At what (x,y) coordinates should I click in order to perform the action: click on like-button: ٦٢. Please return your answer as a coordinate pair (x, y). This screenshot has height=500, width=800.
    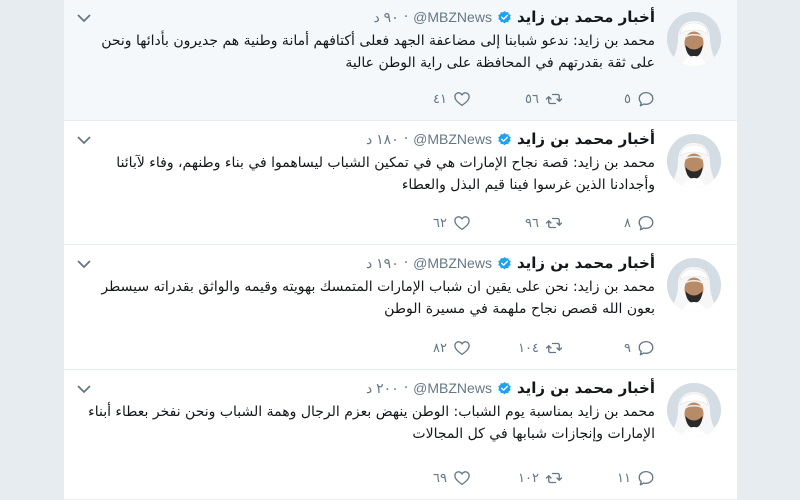
    Looking at the image, I should click on (425, 223).